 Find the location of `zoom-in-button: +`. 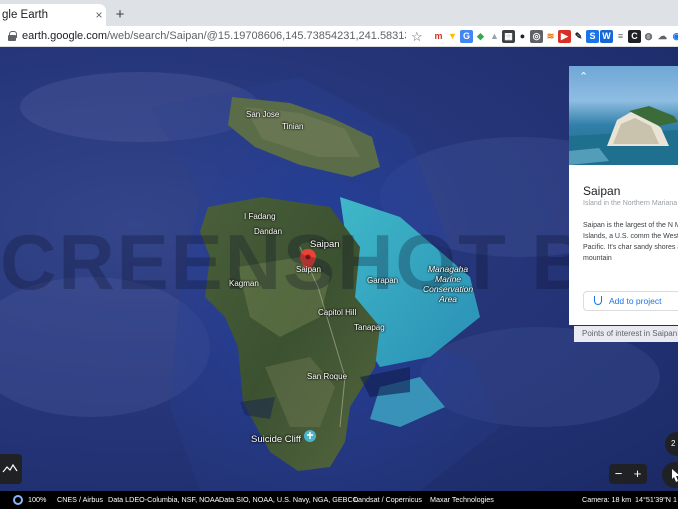

zoom-in-button: + is located at coordinates (637, 474).